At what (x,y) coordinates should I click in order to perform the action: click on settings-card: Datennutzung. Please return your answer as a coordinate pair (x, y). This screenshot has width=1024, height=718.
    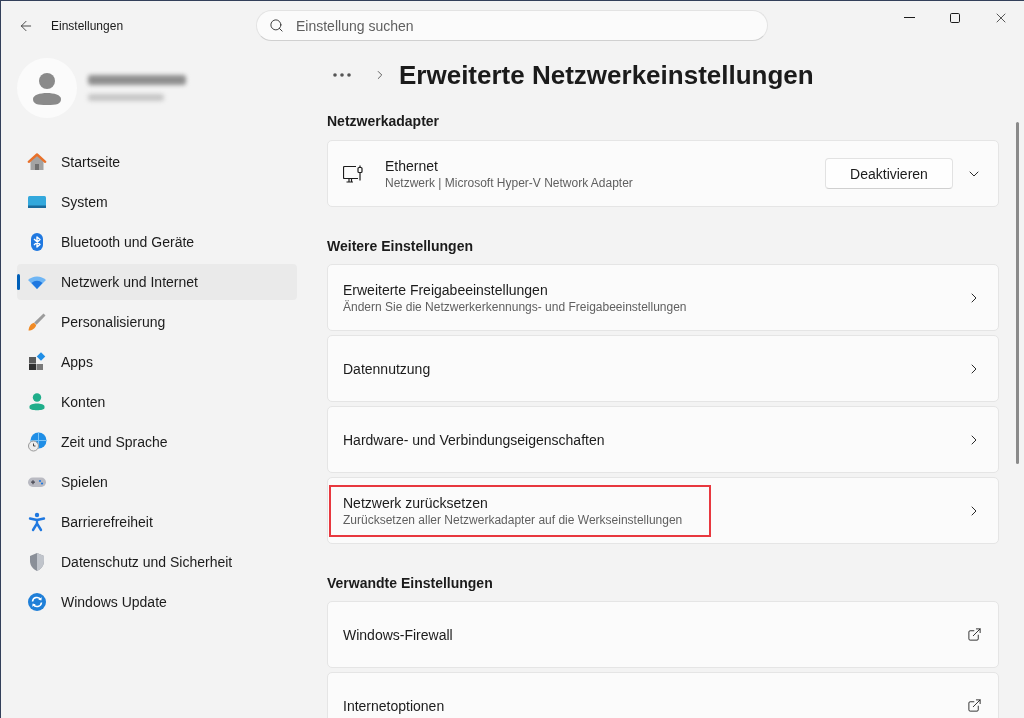
    Looking at the image, I should click on (663, 368).